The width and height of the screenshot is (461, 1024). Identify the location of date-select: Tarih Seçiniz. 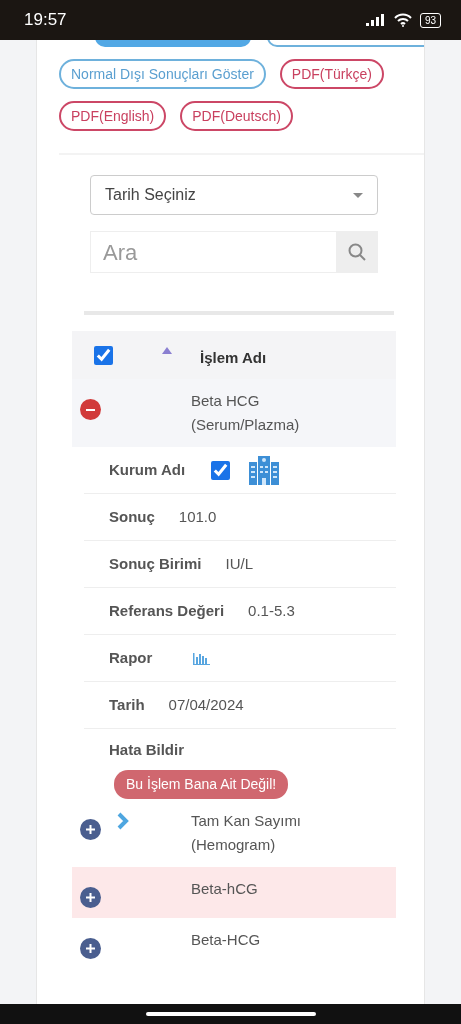
(234, 195).